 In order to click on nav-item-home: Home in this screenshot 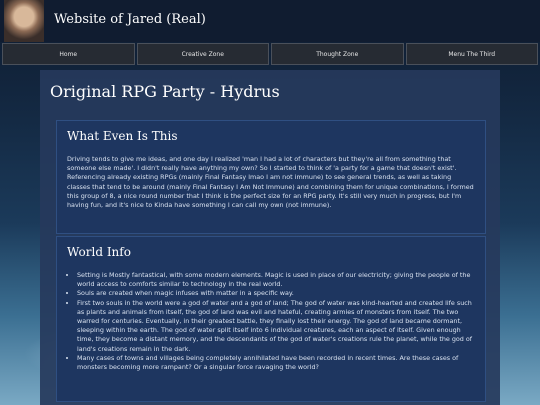, I will do `click(68, 54)`.